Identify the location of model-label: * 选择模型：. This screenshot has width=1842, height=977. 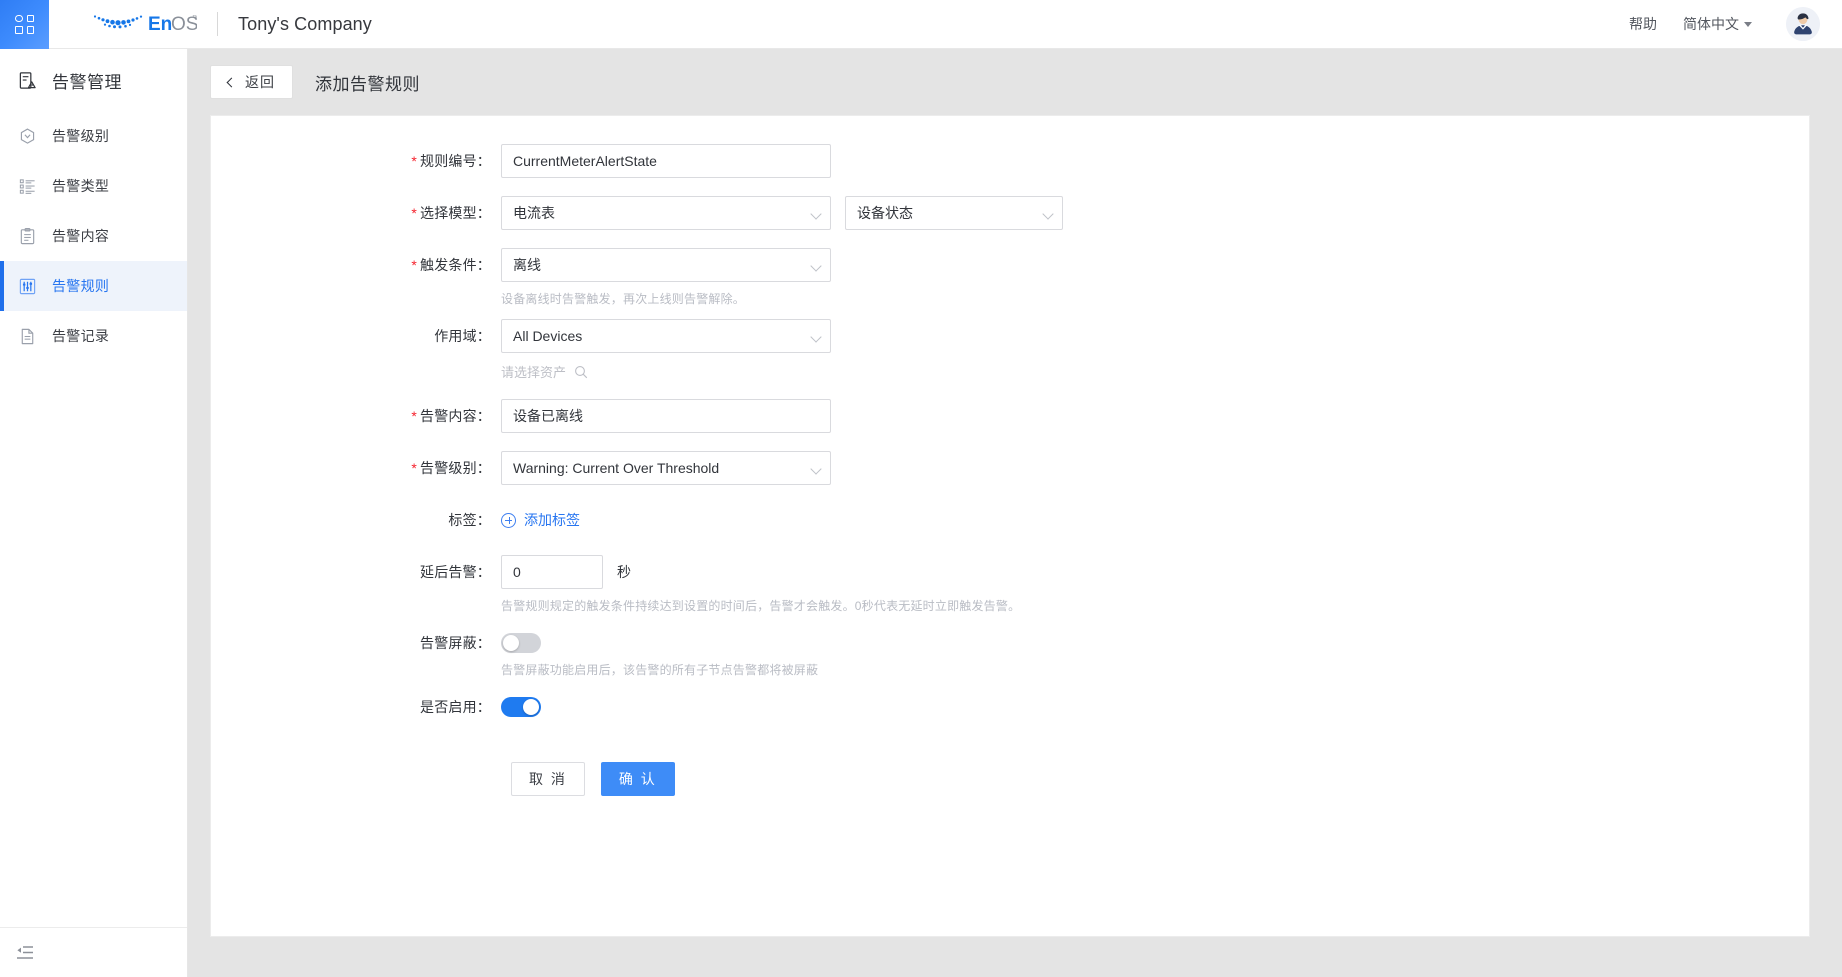
(451, 213).